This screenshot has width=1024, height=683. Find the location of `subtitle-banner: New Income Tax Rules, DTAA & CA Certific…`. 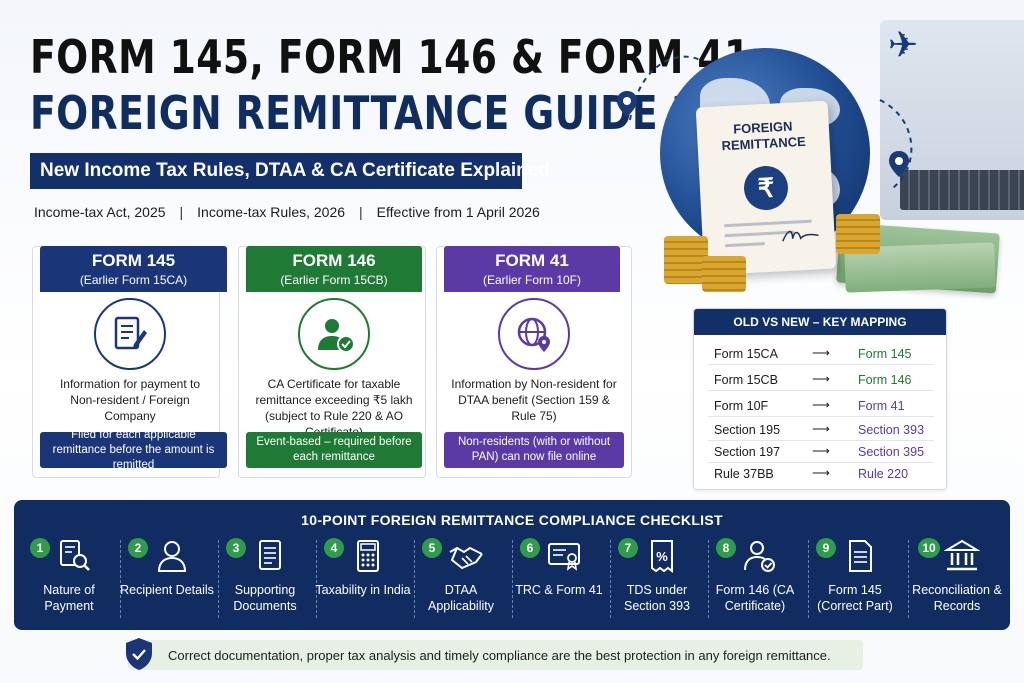

subtitle-banner: New Income Tax Rules, DTAA & CA Certific… is located at coordinates (290, 171).